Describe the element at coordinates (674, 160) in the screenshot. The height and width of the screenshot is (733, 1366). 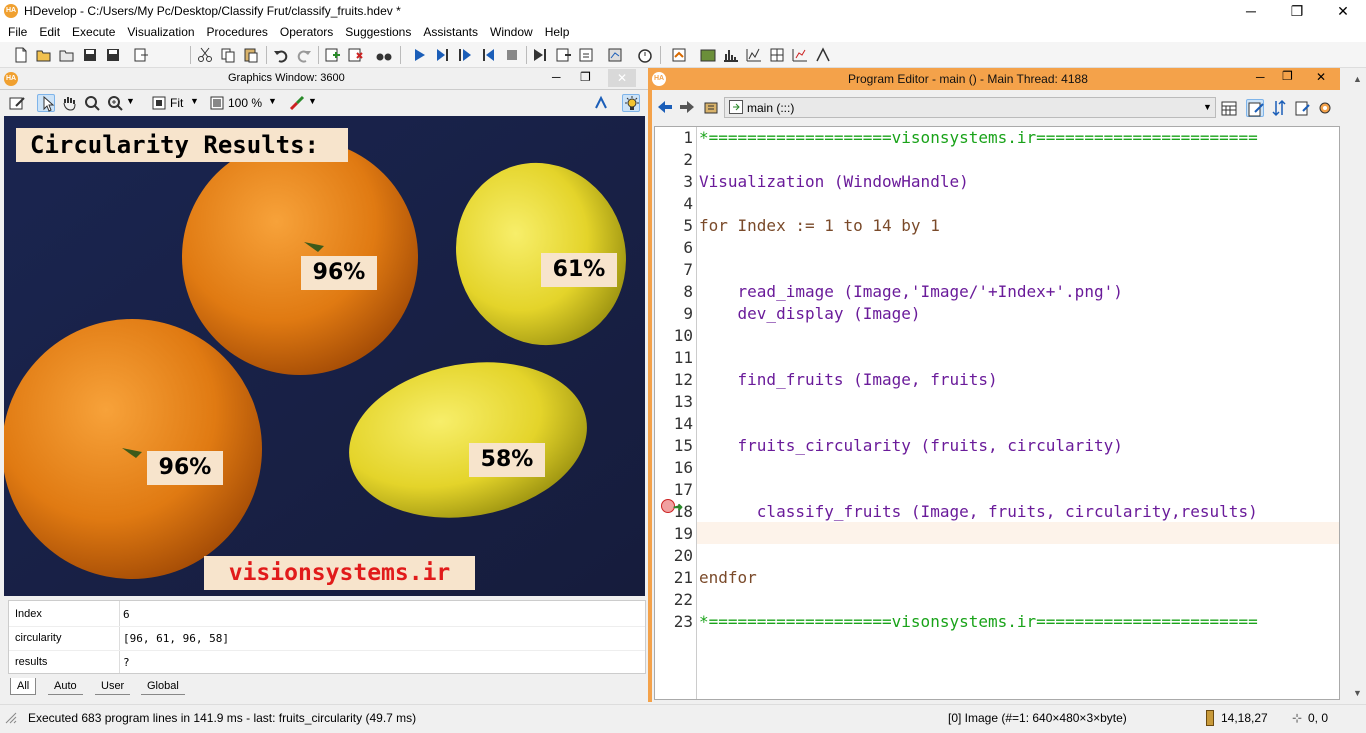
I see `line-number: 2` at that location.